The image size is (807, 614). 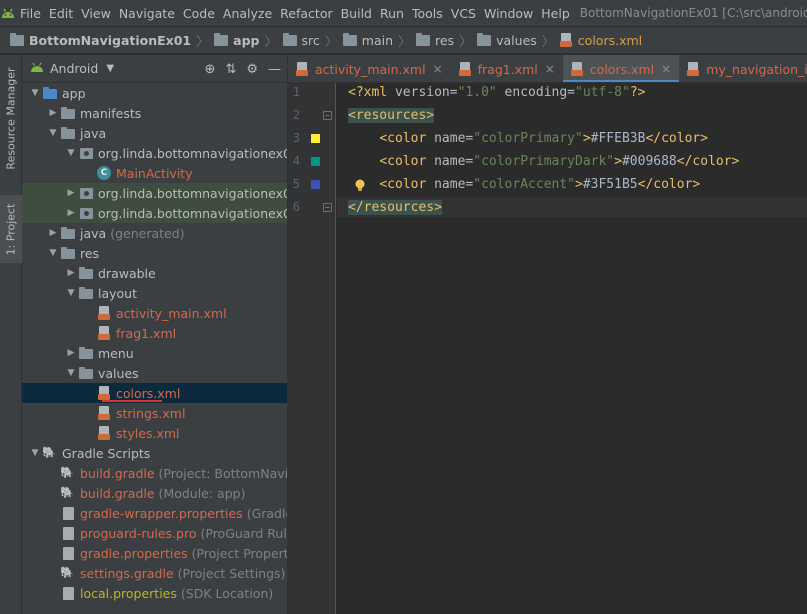 I want to click on breadcrumb-project: BottomNavigationEx01, so click(x=100, y=40).